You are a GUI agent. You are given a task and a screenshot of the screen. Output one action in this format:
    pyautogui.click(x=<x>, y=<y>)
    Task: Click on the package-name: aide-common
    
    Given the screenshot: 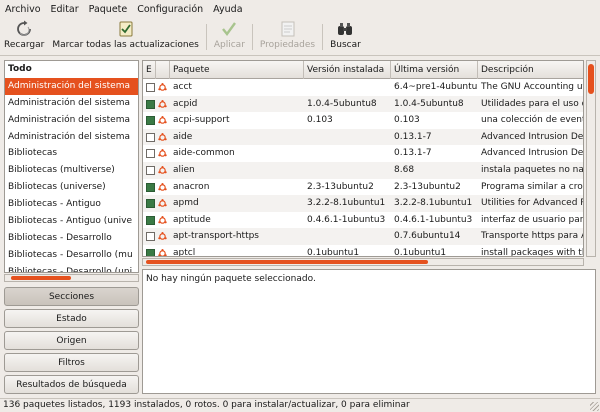 What is the action you would take?
    pyautogui.click(x=204, y=153)
    